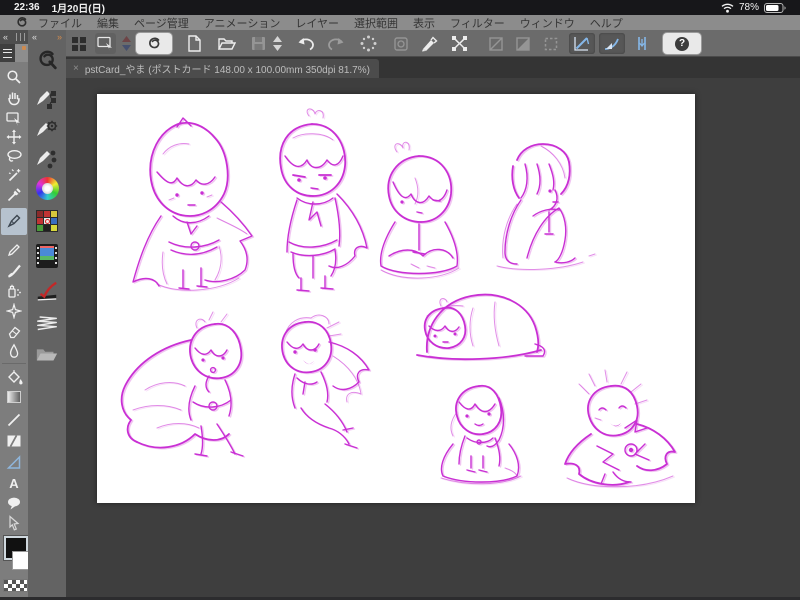  I want to click on help-button: ?, so click(682, 43).